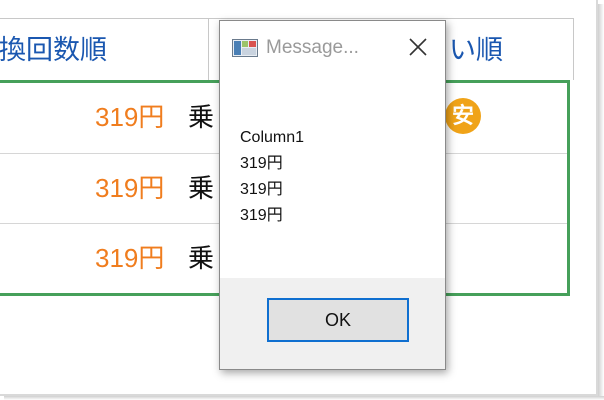 The height and width of the screenshot is (400, 604). Describe the element at coordinates (105, 49) in the screenshot. I see `tab-transfer-count-order: 換回数順` at that location.